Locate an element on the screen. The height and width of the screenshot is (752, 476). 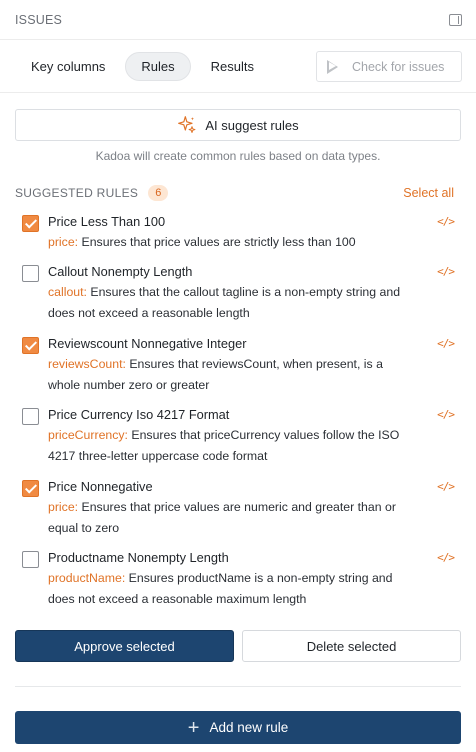
rule-field: callout: is located at coordinates (67, 292).